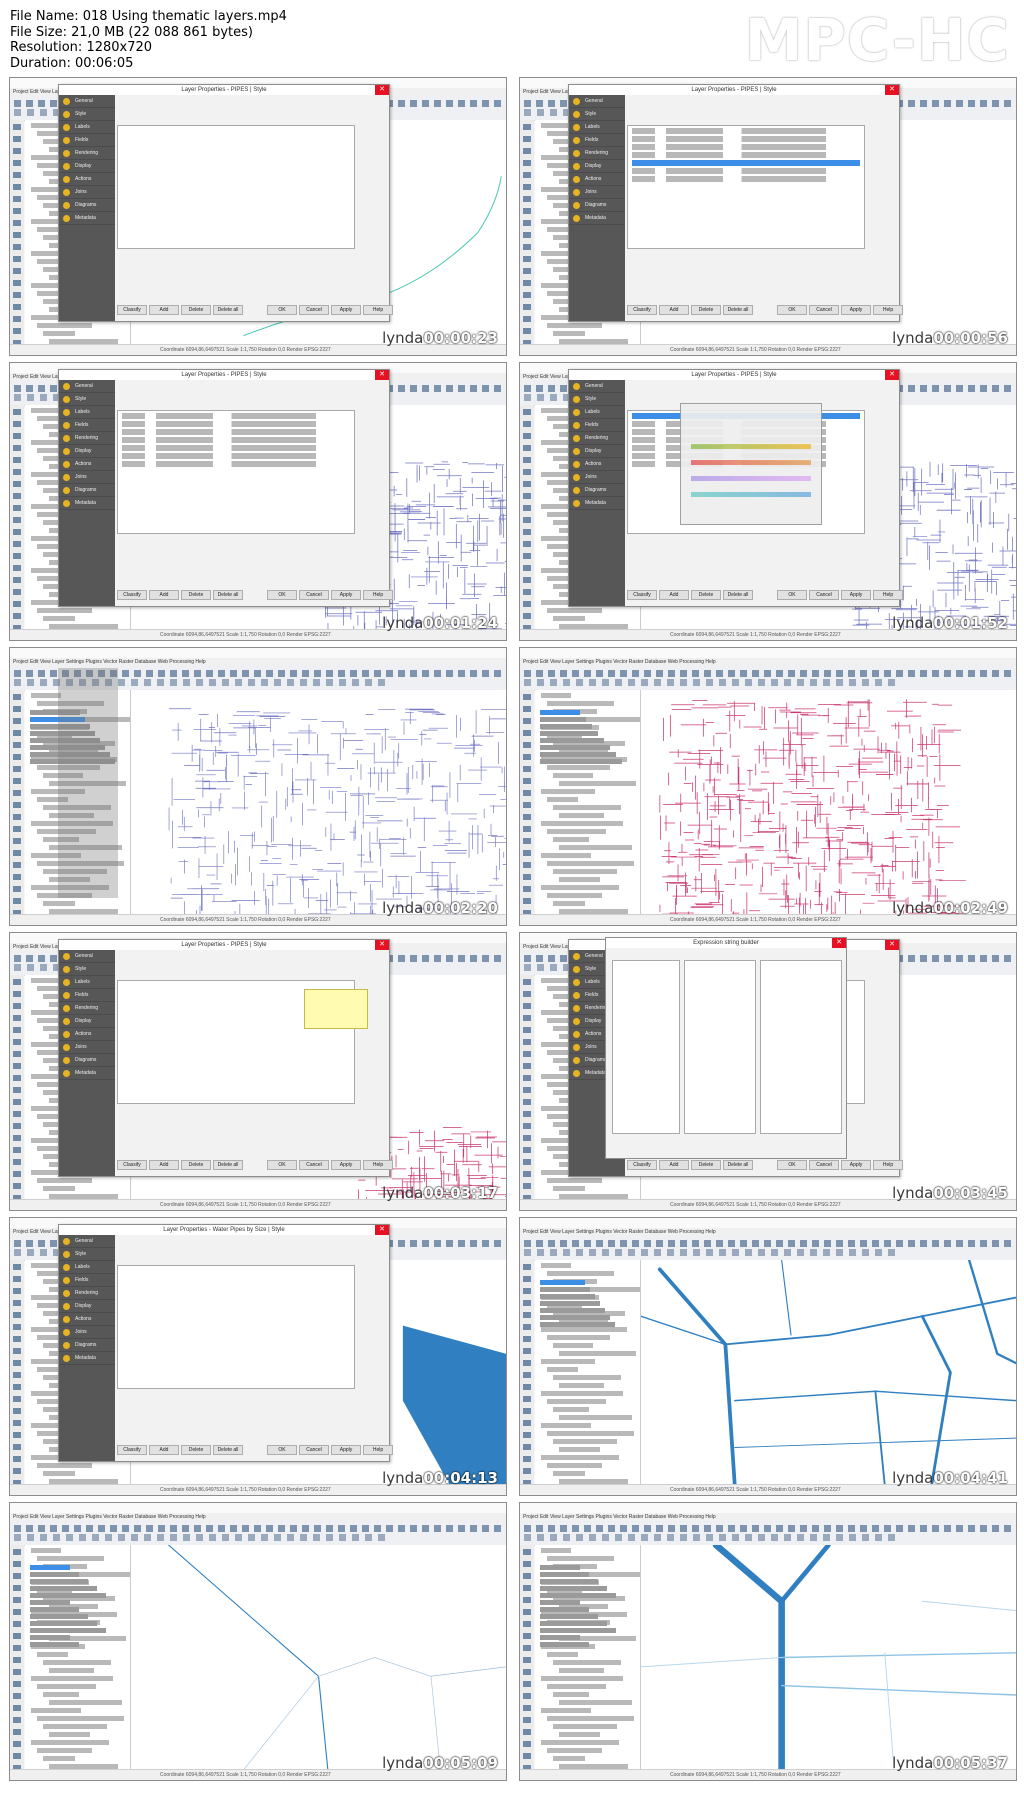 Image resolution: width=1024 pixels, height=1798 pixels. What do you see at coordinates (746, 187) in the screenshot?
I see `classes-table` at bounding box center [746, 187].